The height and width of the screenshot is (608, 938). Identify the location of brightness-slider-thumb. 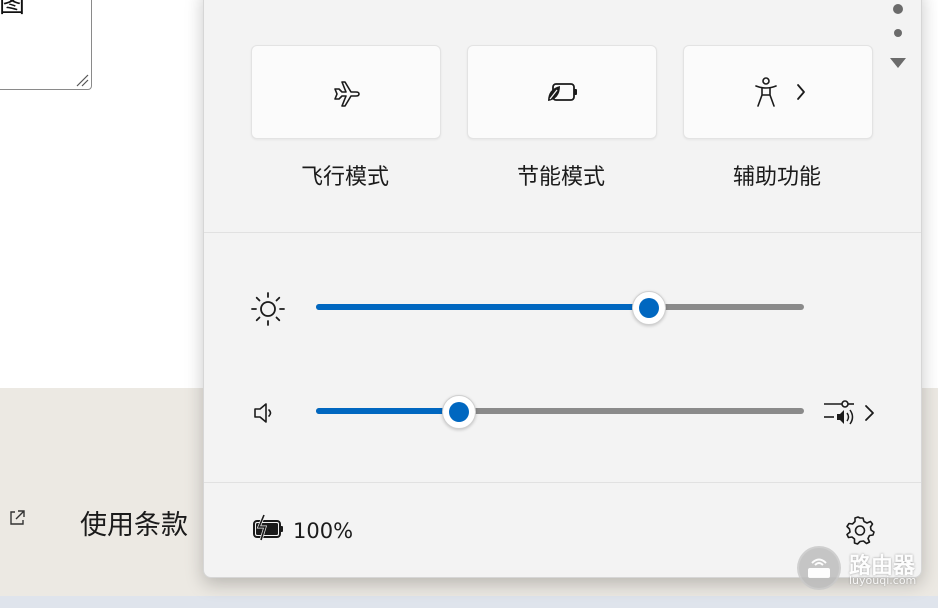
(648, 308).